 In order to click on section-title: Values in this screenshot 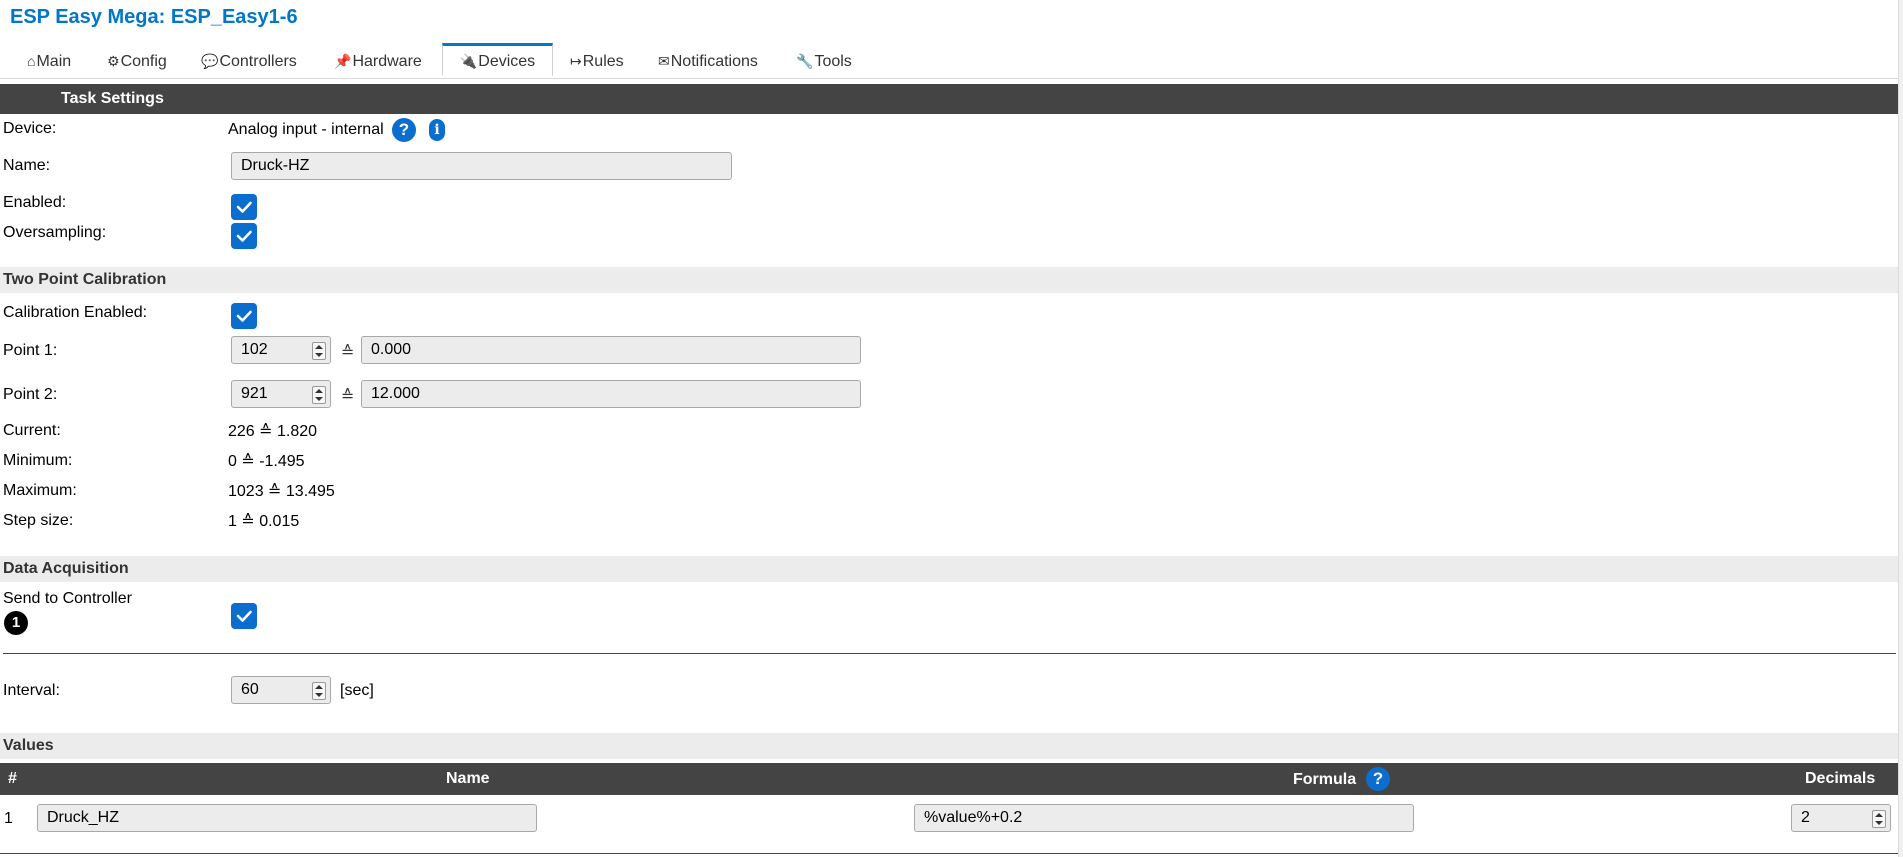, I will do `click(28, 745)`.